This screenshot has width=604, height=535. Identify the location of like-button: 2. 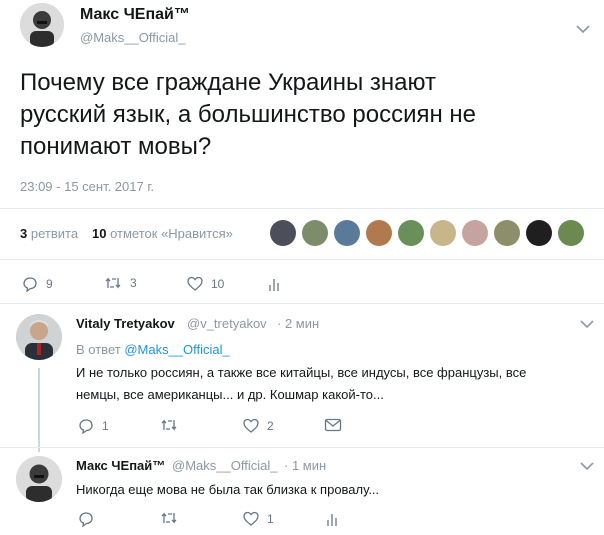
(258, 425).